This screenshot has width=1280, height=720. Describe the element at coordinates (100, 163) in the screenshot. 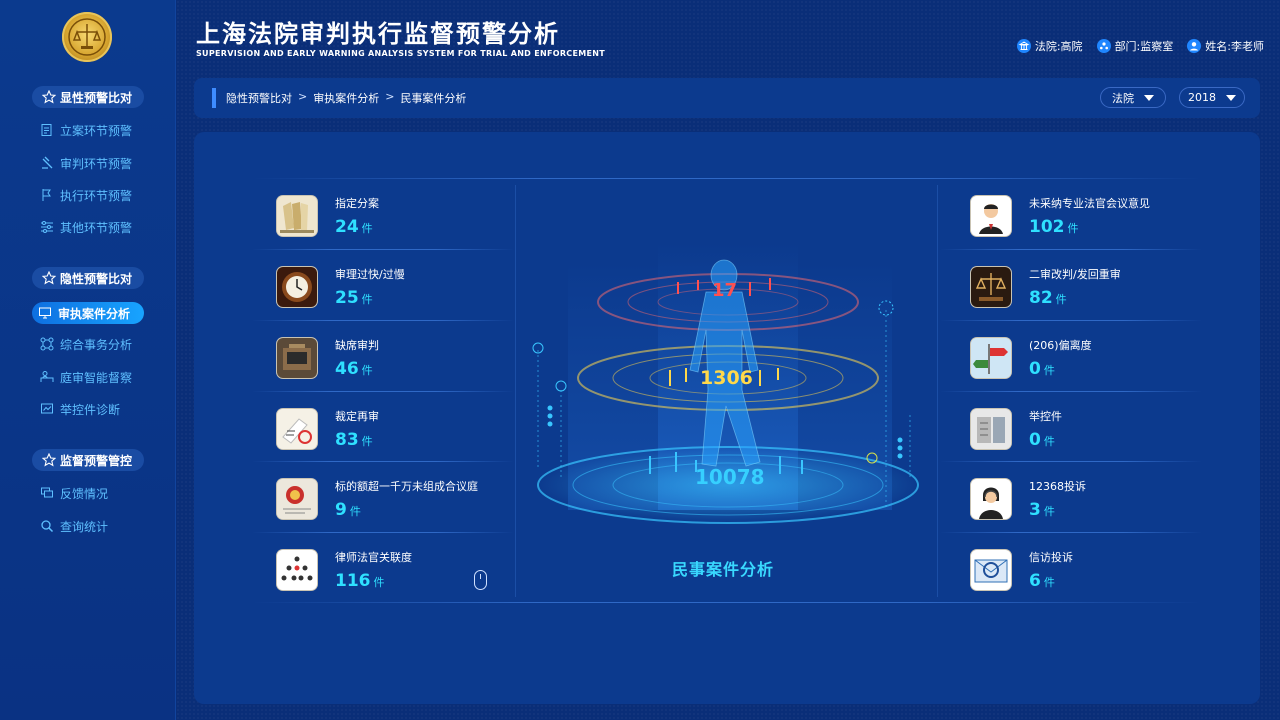

I see `nav-trial-warning: 审判环节预警` at that location.